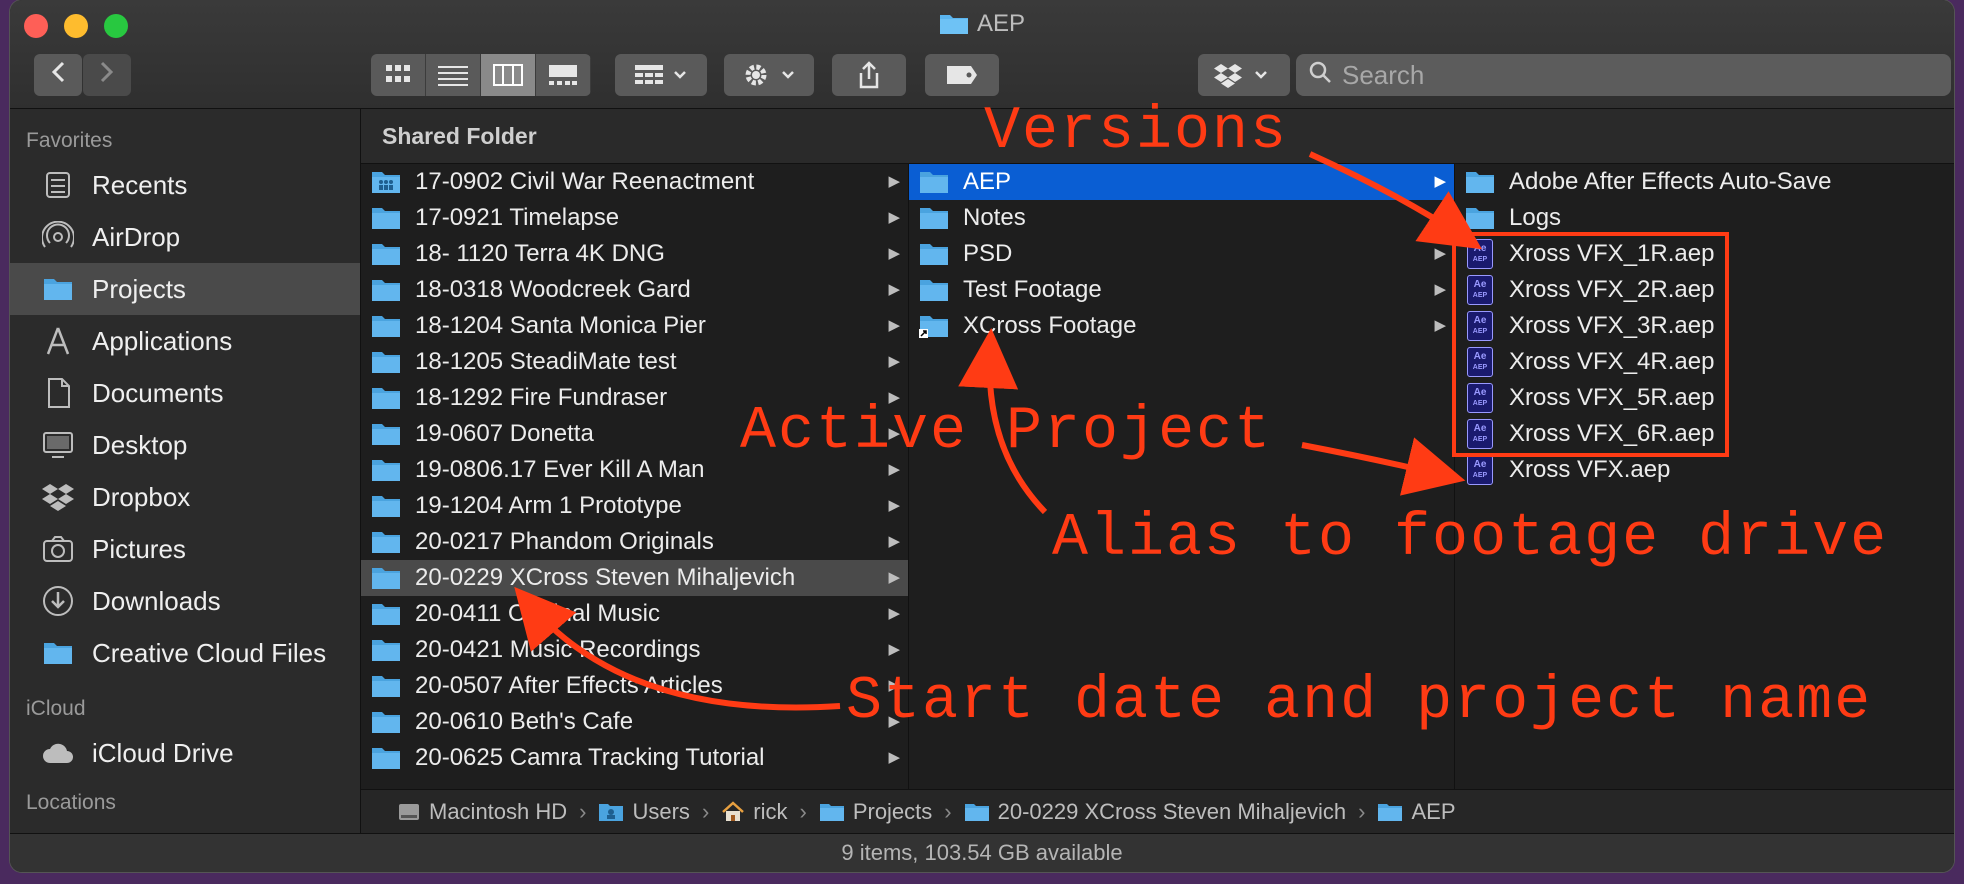 The image size is (1964, 884). What do you see at coordinates (634, 218) in the screenshot?
I see `project-folder-row: 17-0921 Timelapse ▶` at bounding box center [634, 218].